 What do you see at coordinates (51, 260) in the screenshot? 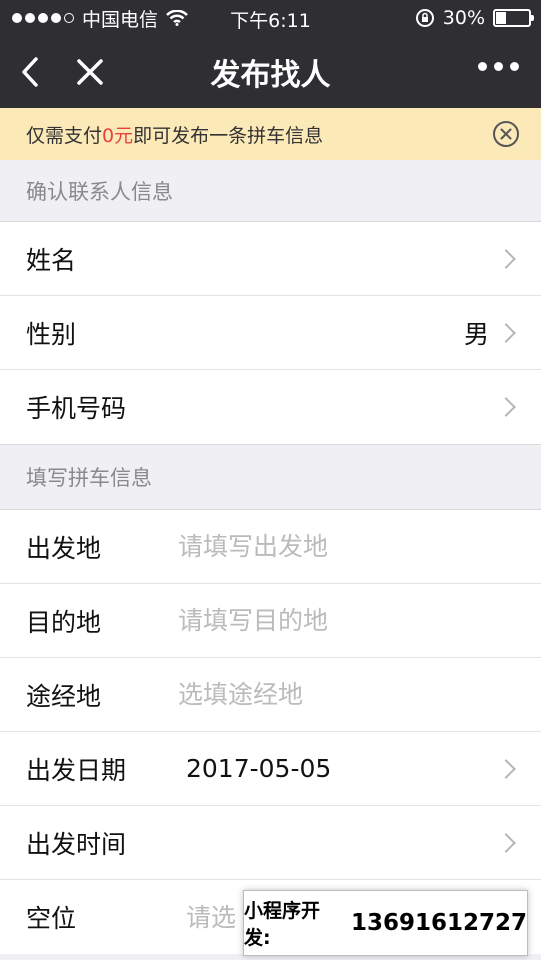
I see `name-label: 姓名` at bounding box center [51, 260].